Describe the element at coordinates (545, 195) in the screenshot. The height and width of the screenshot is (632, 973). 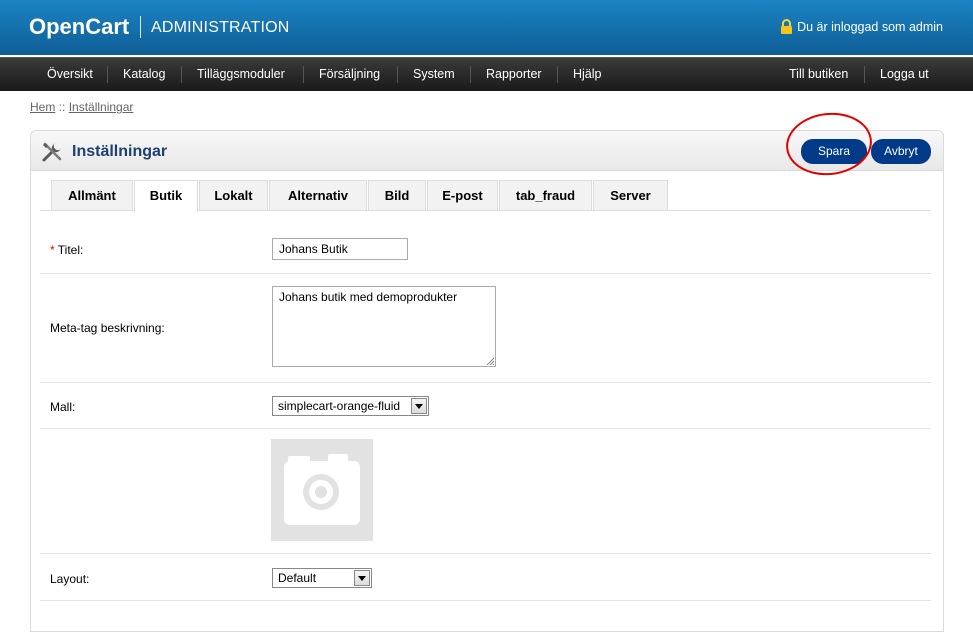
I see `tab-fraud: tab_fraud` at that location.